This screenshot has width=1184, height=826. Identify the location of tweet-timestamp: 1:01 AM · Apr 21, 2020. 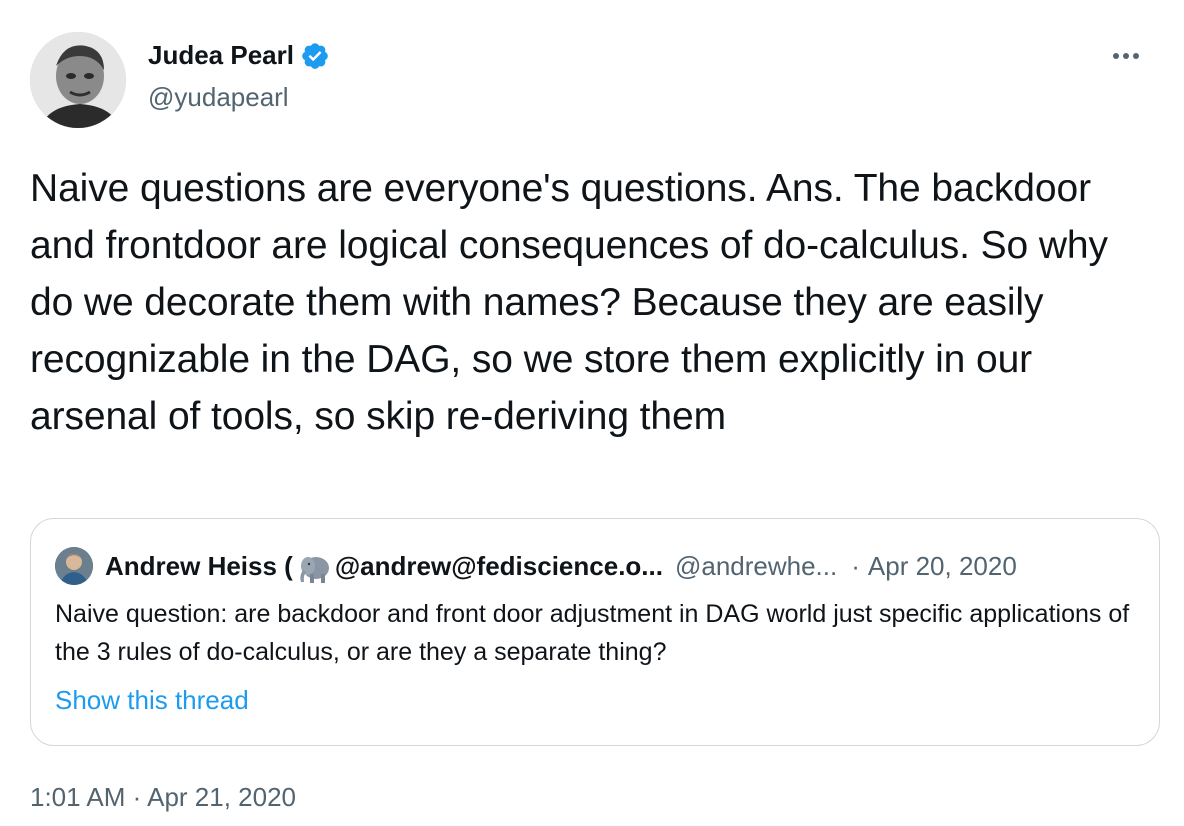
(163, 797).